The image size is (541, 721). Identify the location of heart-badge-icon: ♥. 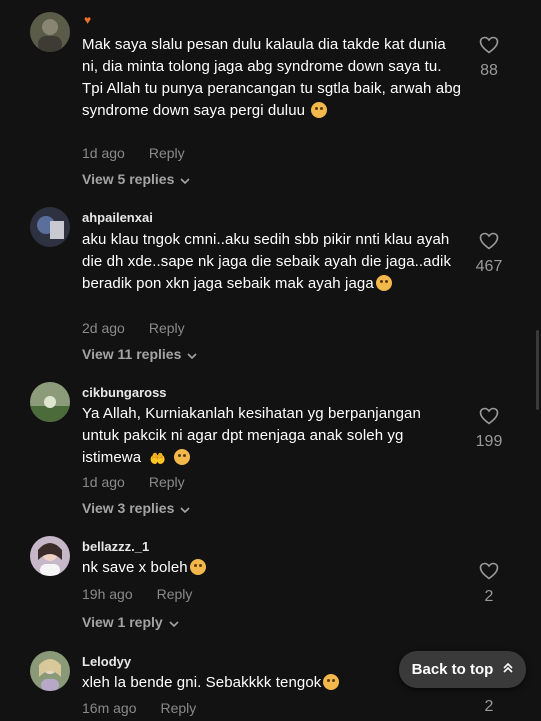
(88, 20).